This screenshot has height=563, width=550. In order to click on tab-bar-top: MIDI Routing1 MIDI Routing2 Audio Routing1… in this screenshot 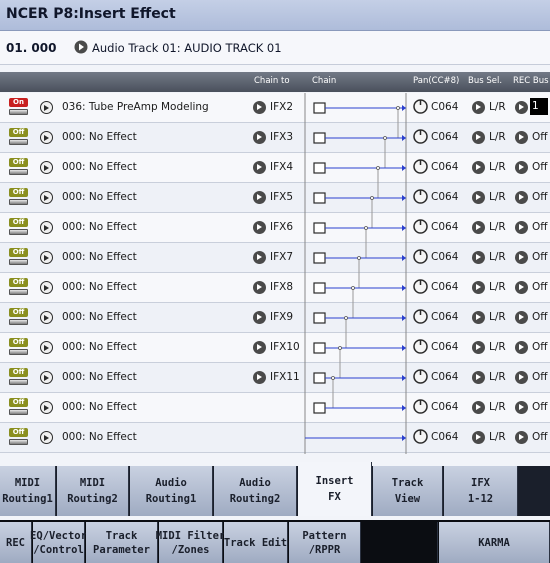, I will do `click(275, 489)`.